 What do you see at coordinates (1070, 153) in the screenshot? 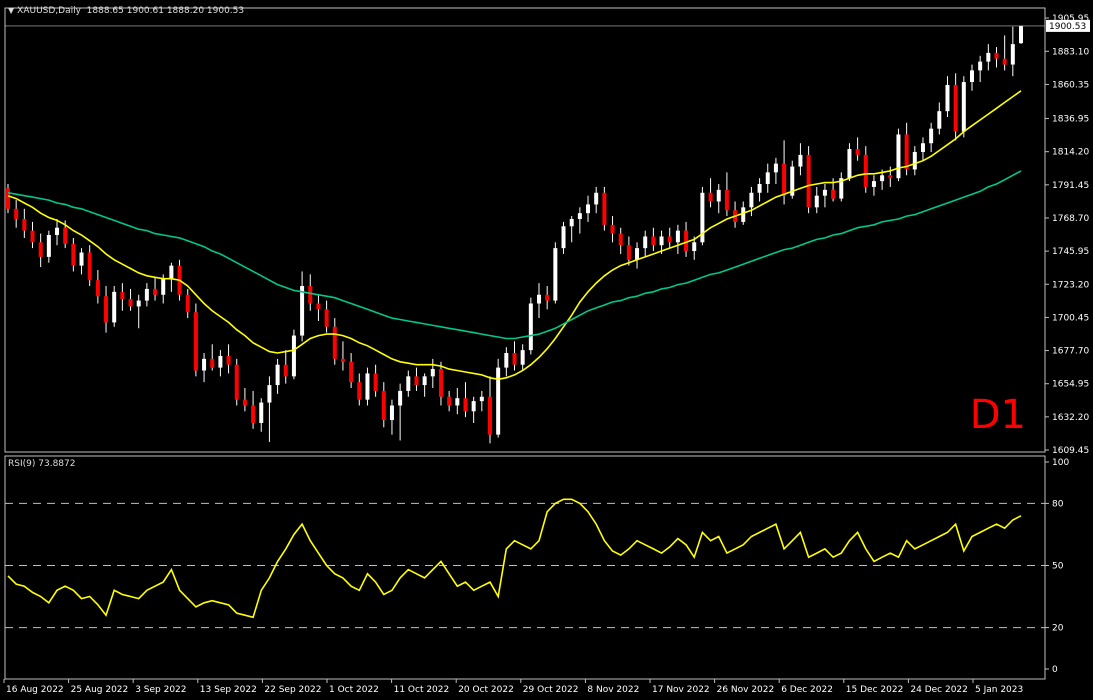
I see `price-tick-label: 1814.20` at bounding box center [1070, 153].